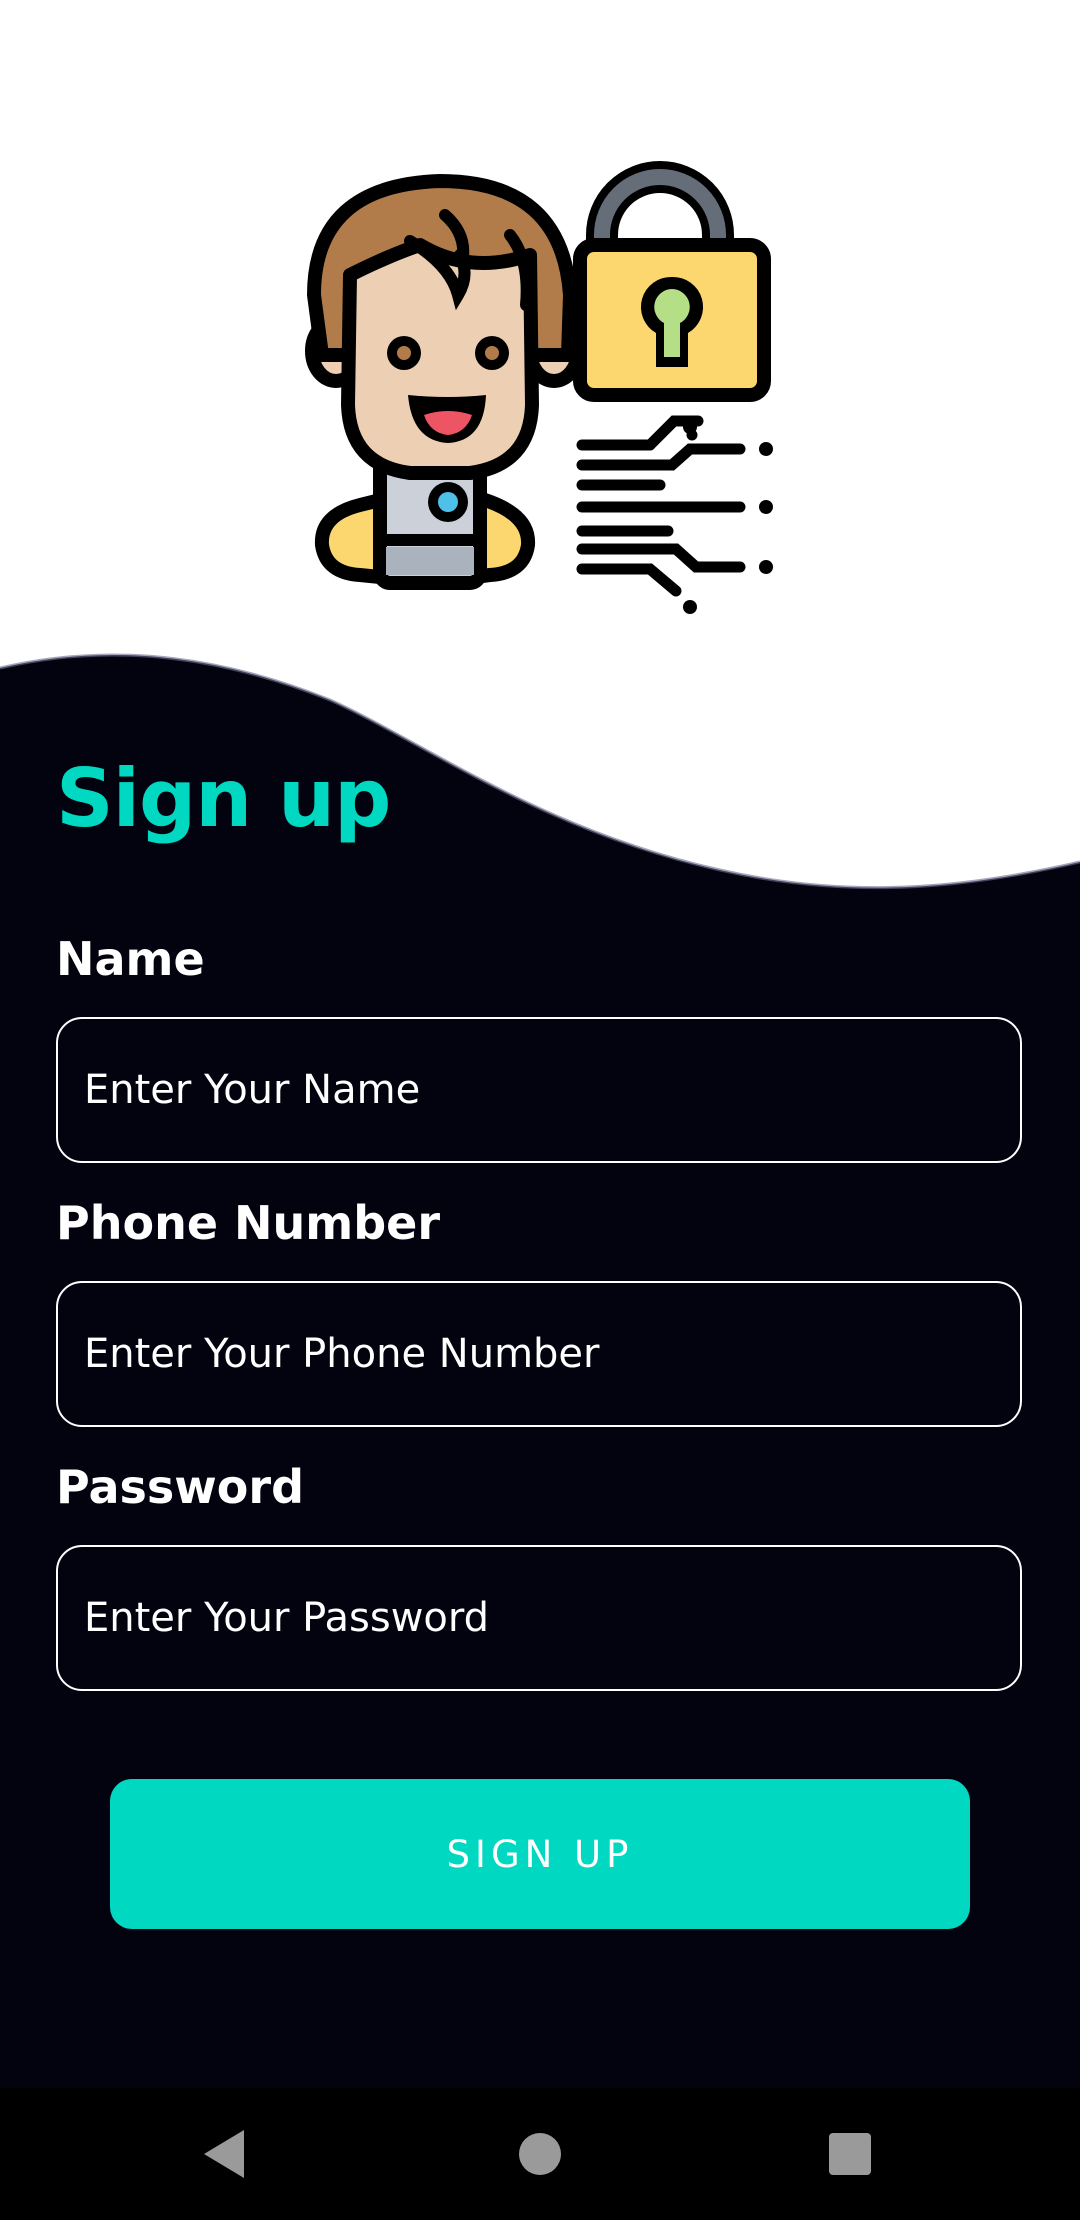  What do you see at coordinates (130, 959) in the screenshot?
I see `name-label: Name` at bounding box center [130, 959].